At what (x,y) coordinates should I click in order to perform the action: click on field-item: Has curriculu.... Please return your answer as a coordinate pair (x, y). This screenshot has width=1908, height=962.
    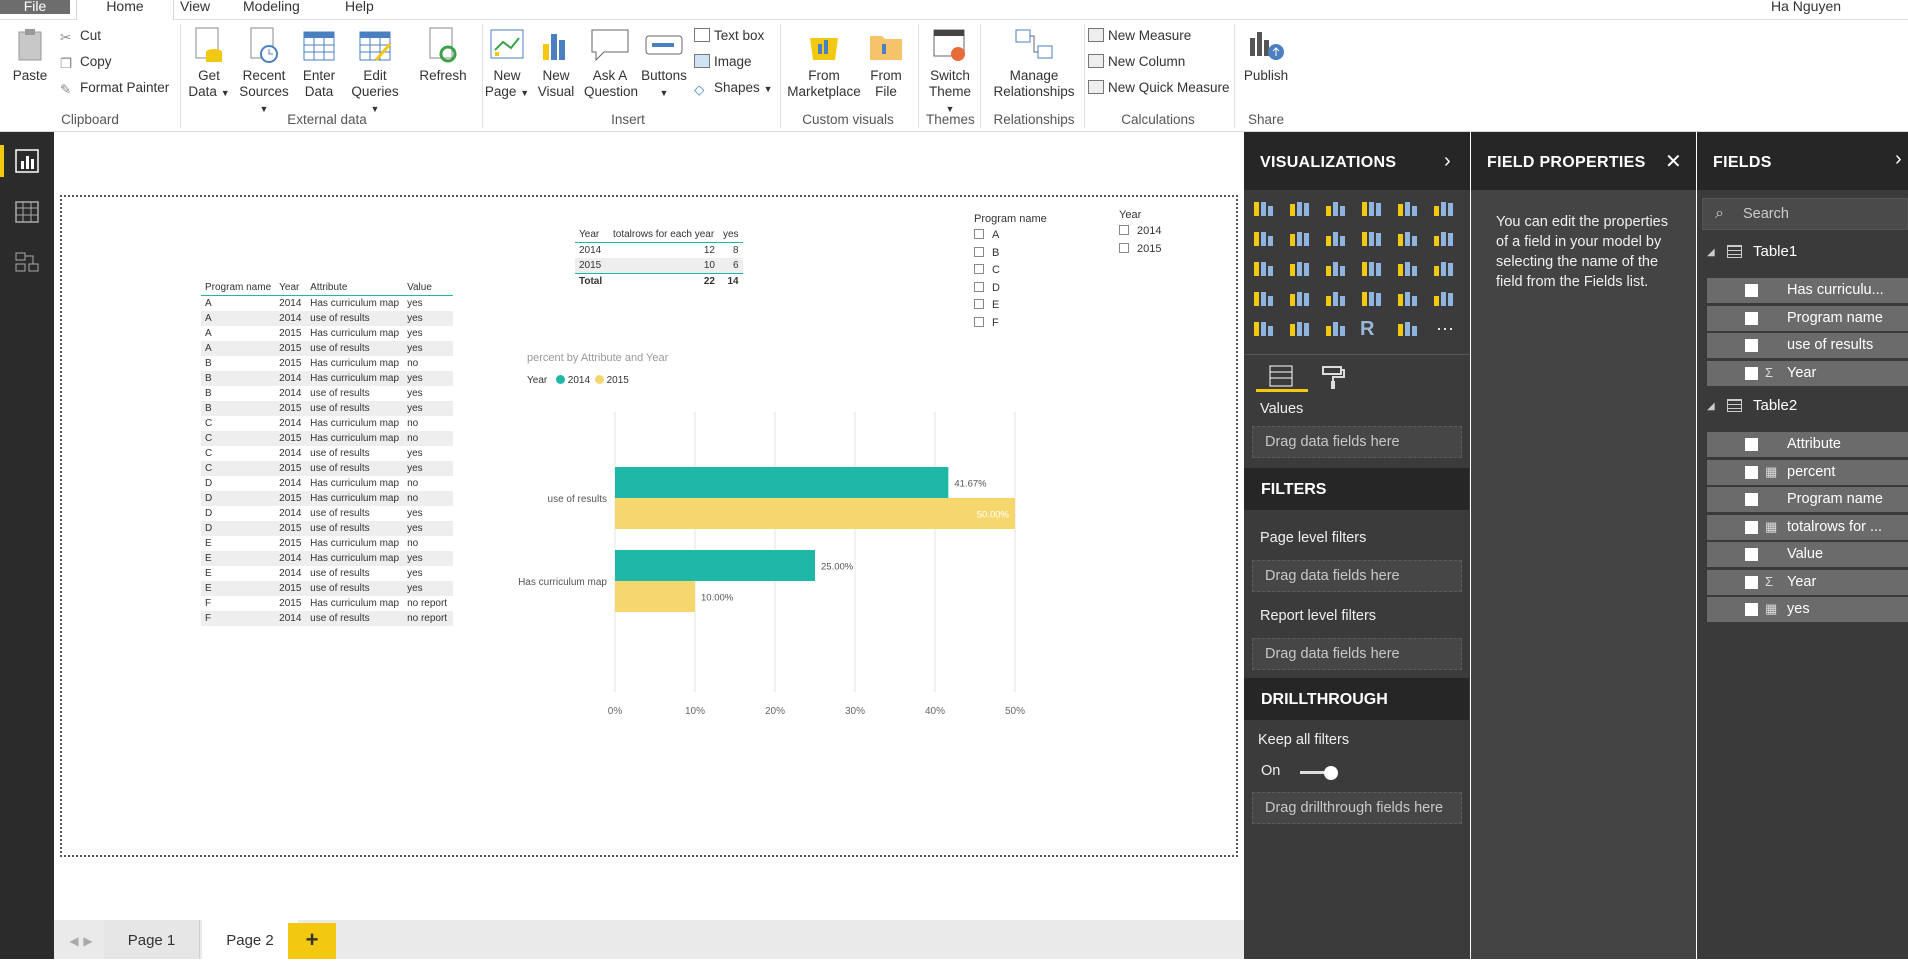
    Looking at the image, I should click on (1807, 290).